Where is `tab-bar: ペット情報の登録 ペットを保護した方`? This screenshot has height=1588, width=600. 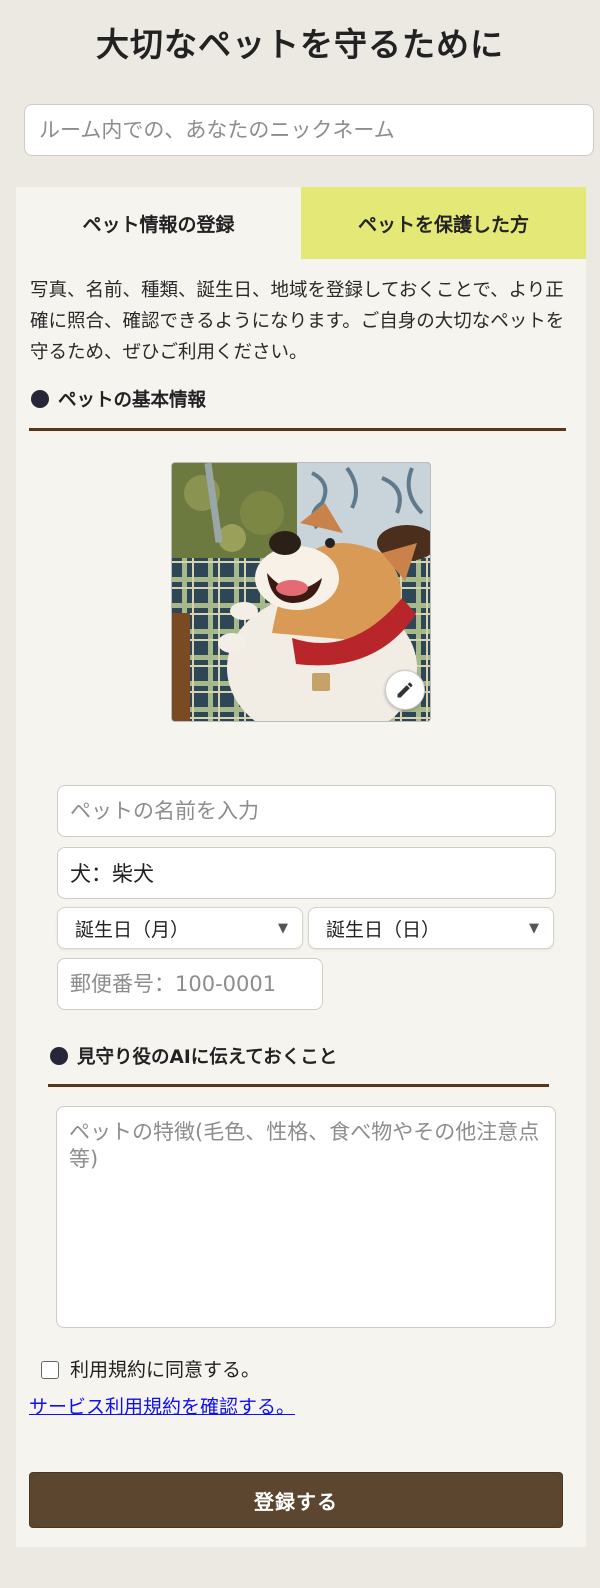
tab-bar: ペット情報の登録 ペットを保護した方 is located at coordinates (301, 223).